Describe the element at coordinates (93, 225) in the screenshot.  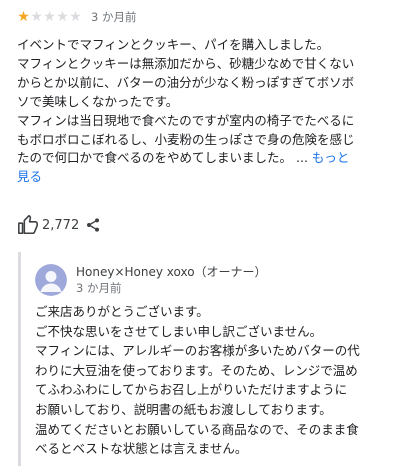
I see `share-icon` at that location.